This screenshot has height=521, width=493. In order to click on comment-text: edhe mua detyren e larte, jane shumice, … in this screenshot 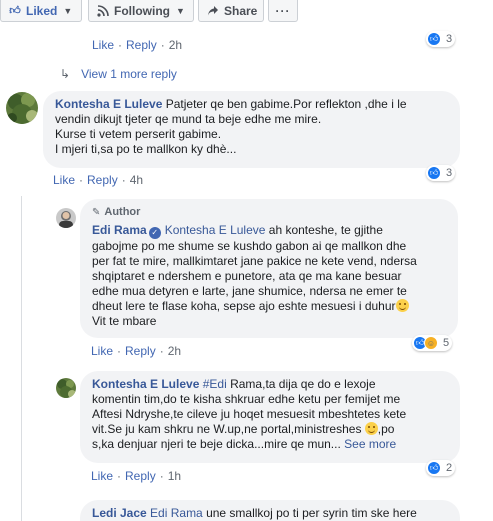, I will do `click(249, 290)`.